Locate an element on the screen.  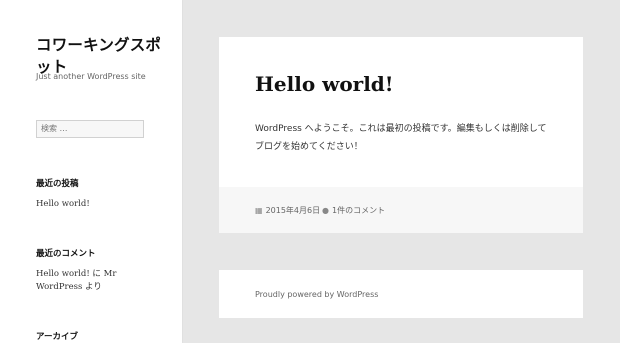
post-comments-text: 1件のコメント is located at coordinates (358, 210).